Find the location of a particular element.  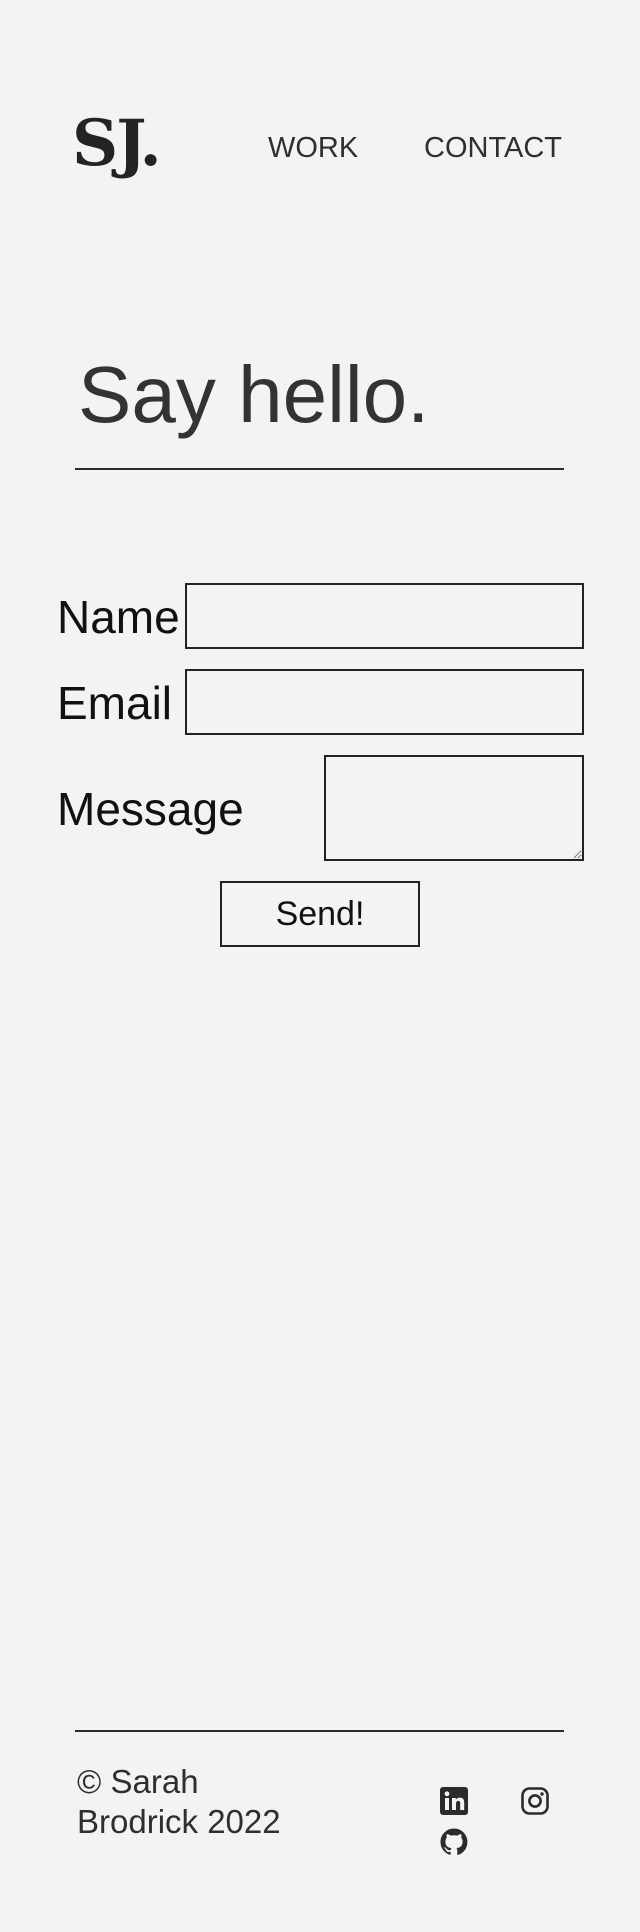

linkedin-icon-glyph is located at coordinates (454, 1801).